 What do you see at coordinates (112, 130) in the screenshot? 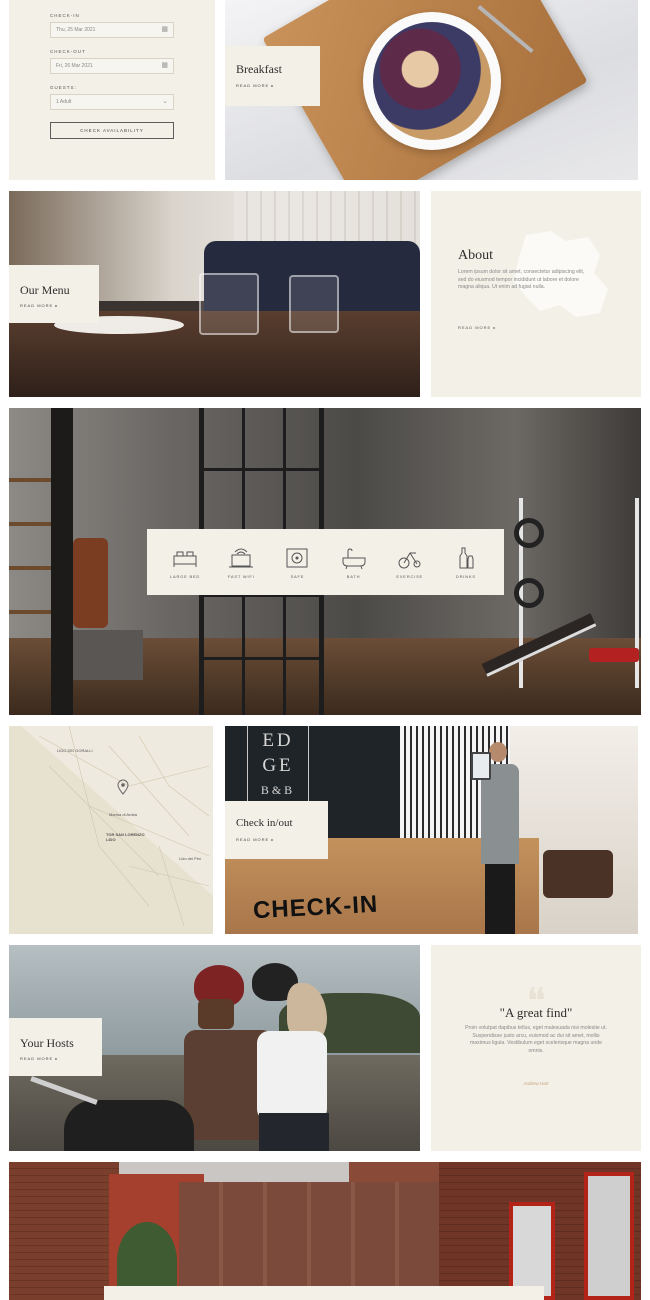
I see `check-availability-button: CHECK AVAILABILITY` at bounding box center [112, 130].